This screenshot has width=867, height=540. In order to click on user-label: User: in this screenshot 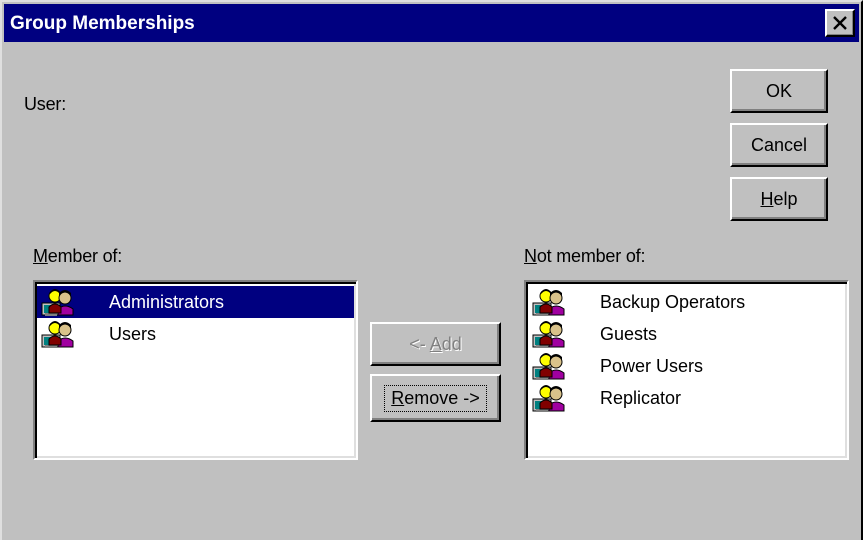, I will do `click(45, 104)`.